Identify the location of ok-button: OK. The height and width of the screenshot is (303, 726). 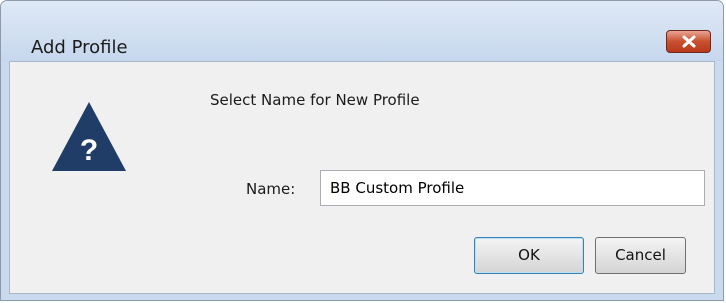
(529, 255).